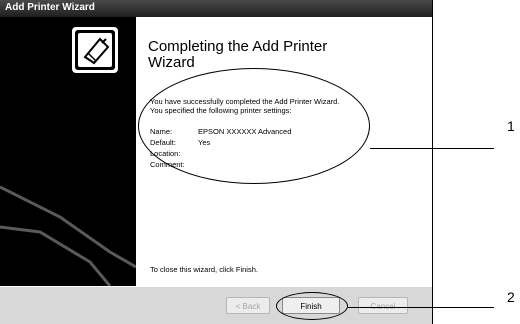 The height and width of the screenshot is (324, 520). I want to click on cancel-button: Cancel, so click(383, 305).